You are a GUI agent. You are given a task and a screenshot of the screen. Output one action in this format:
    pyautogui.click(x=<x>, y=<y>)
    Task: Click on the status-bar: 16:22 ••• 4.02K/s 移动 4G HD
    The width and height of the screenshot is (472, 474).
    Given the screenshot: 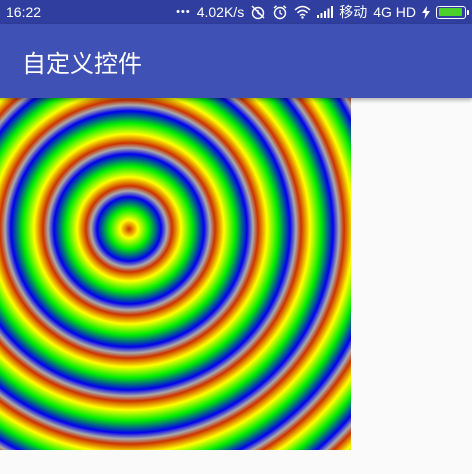 What is the action you would take?
    pyautogui.click(x=236, y=12)
    